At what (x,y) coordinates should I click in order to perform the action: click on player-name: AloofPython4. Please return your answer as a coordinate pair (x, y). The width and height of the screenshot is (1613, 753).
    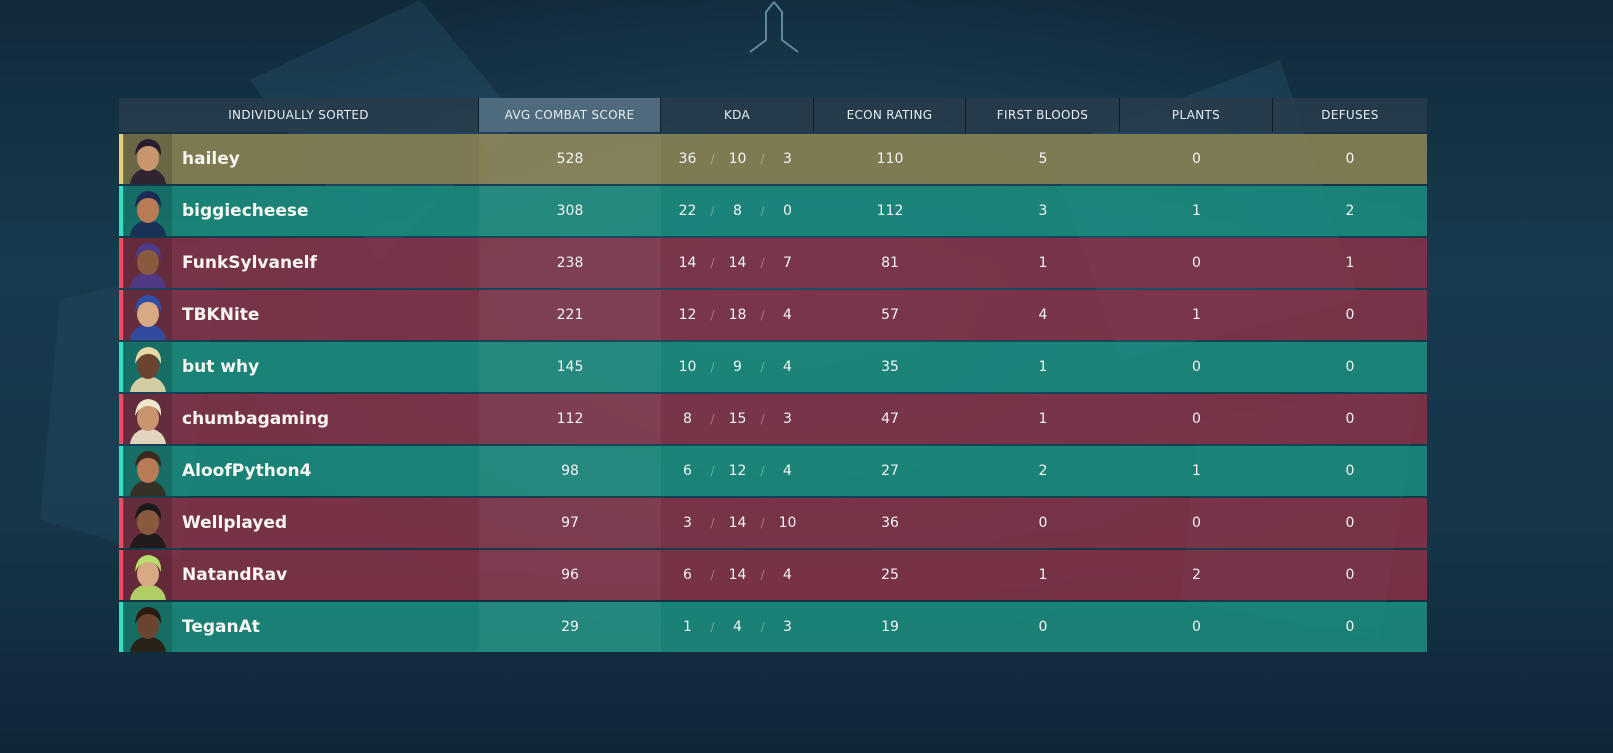
    Looking at the image, I should click on (247, 471).